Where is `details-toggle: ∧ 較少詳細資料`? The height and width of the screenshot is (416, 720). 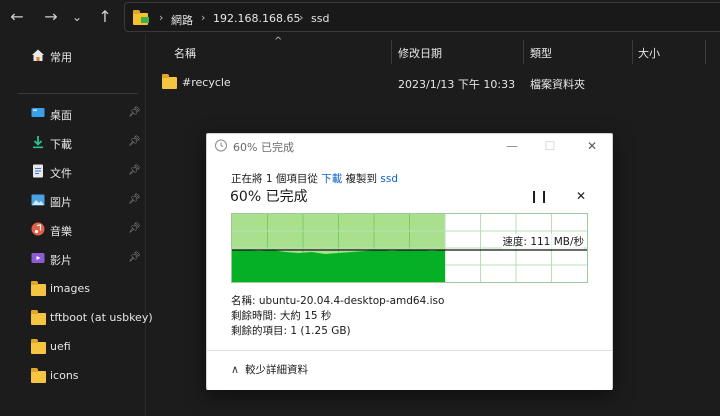
details-toggle: ∧ 較少詳細資料 is located at coordinates (269, 371).